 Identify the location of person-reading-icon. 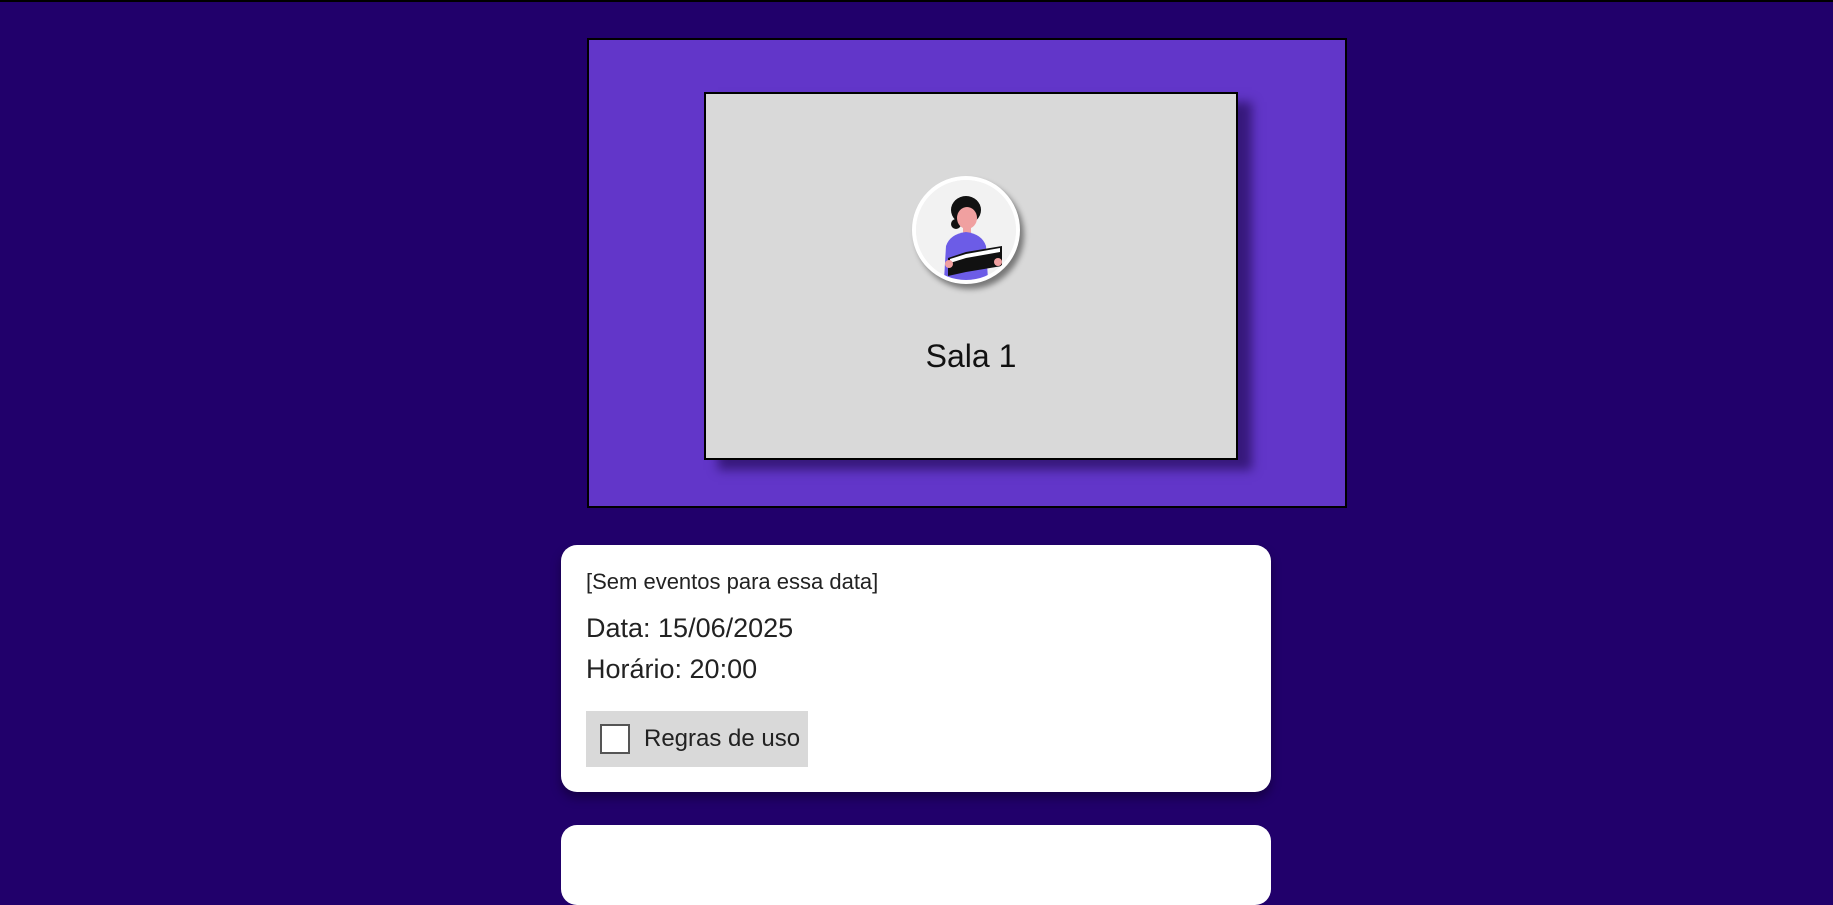
(966, 230).